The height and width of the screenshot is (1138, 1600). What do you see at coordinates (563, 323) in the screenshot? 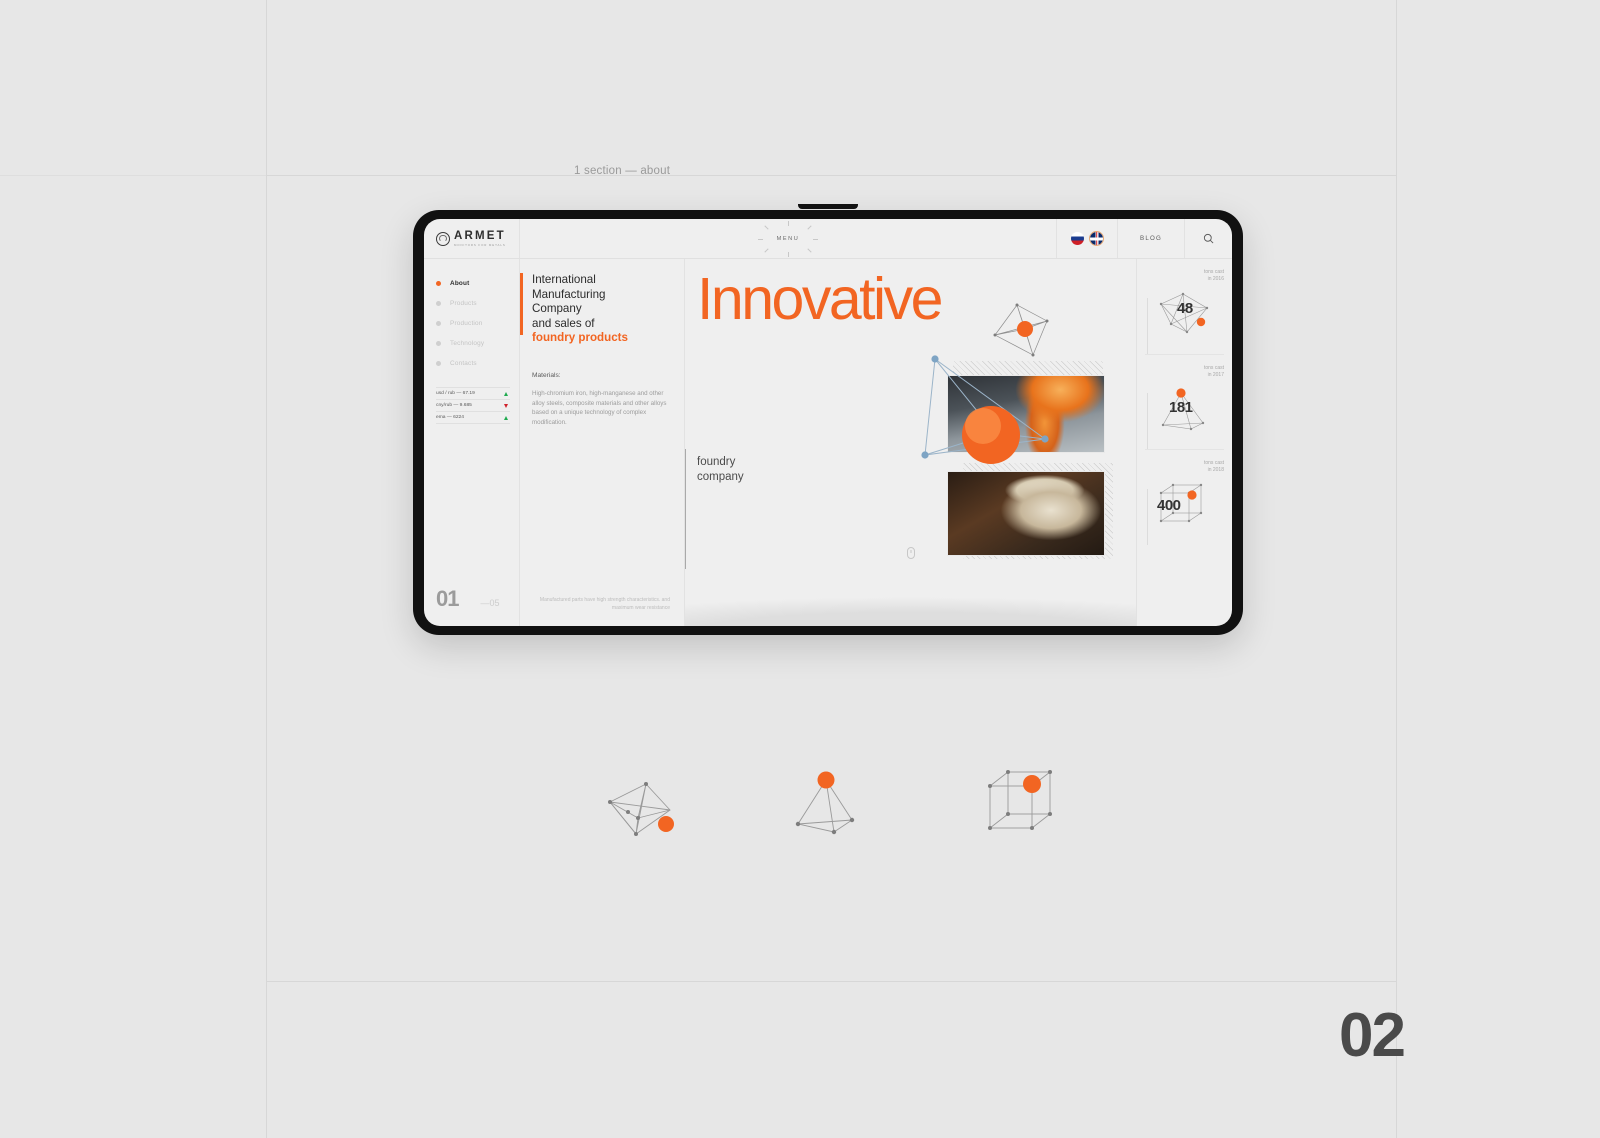
I see `headline-line-4: and sales of` at bounding box center [563, 323].